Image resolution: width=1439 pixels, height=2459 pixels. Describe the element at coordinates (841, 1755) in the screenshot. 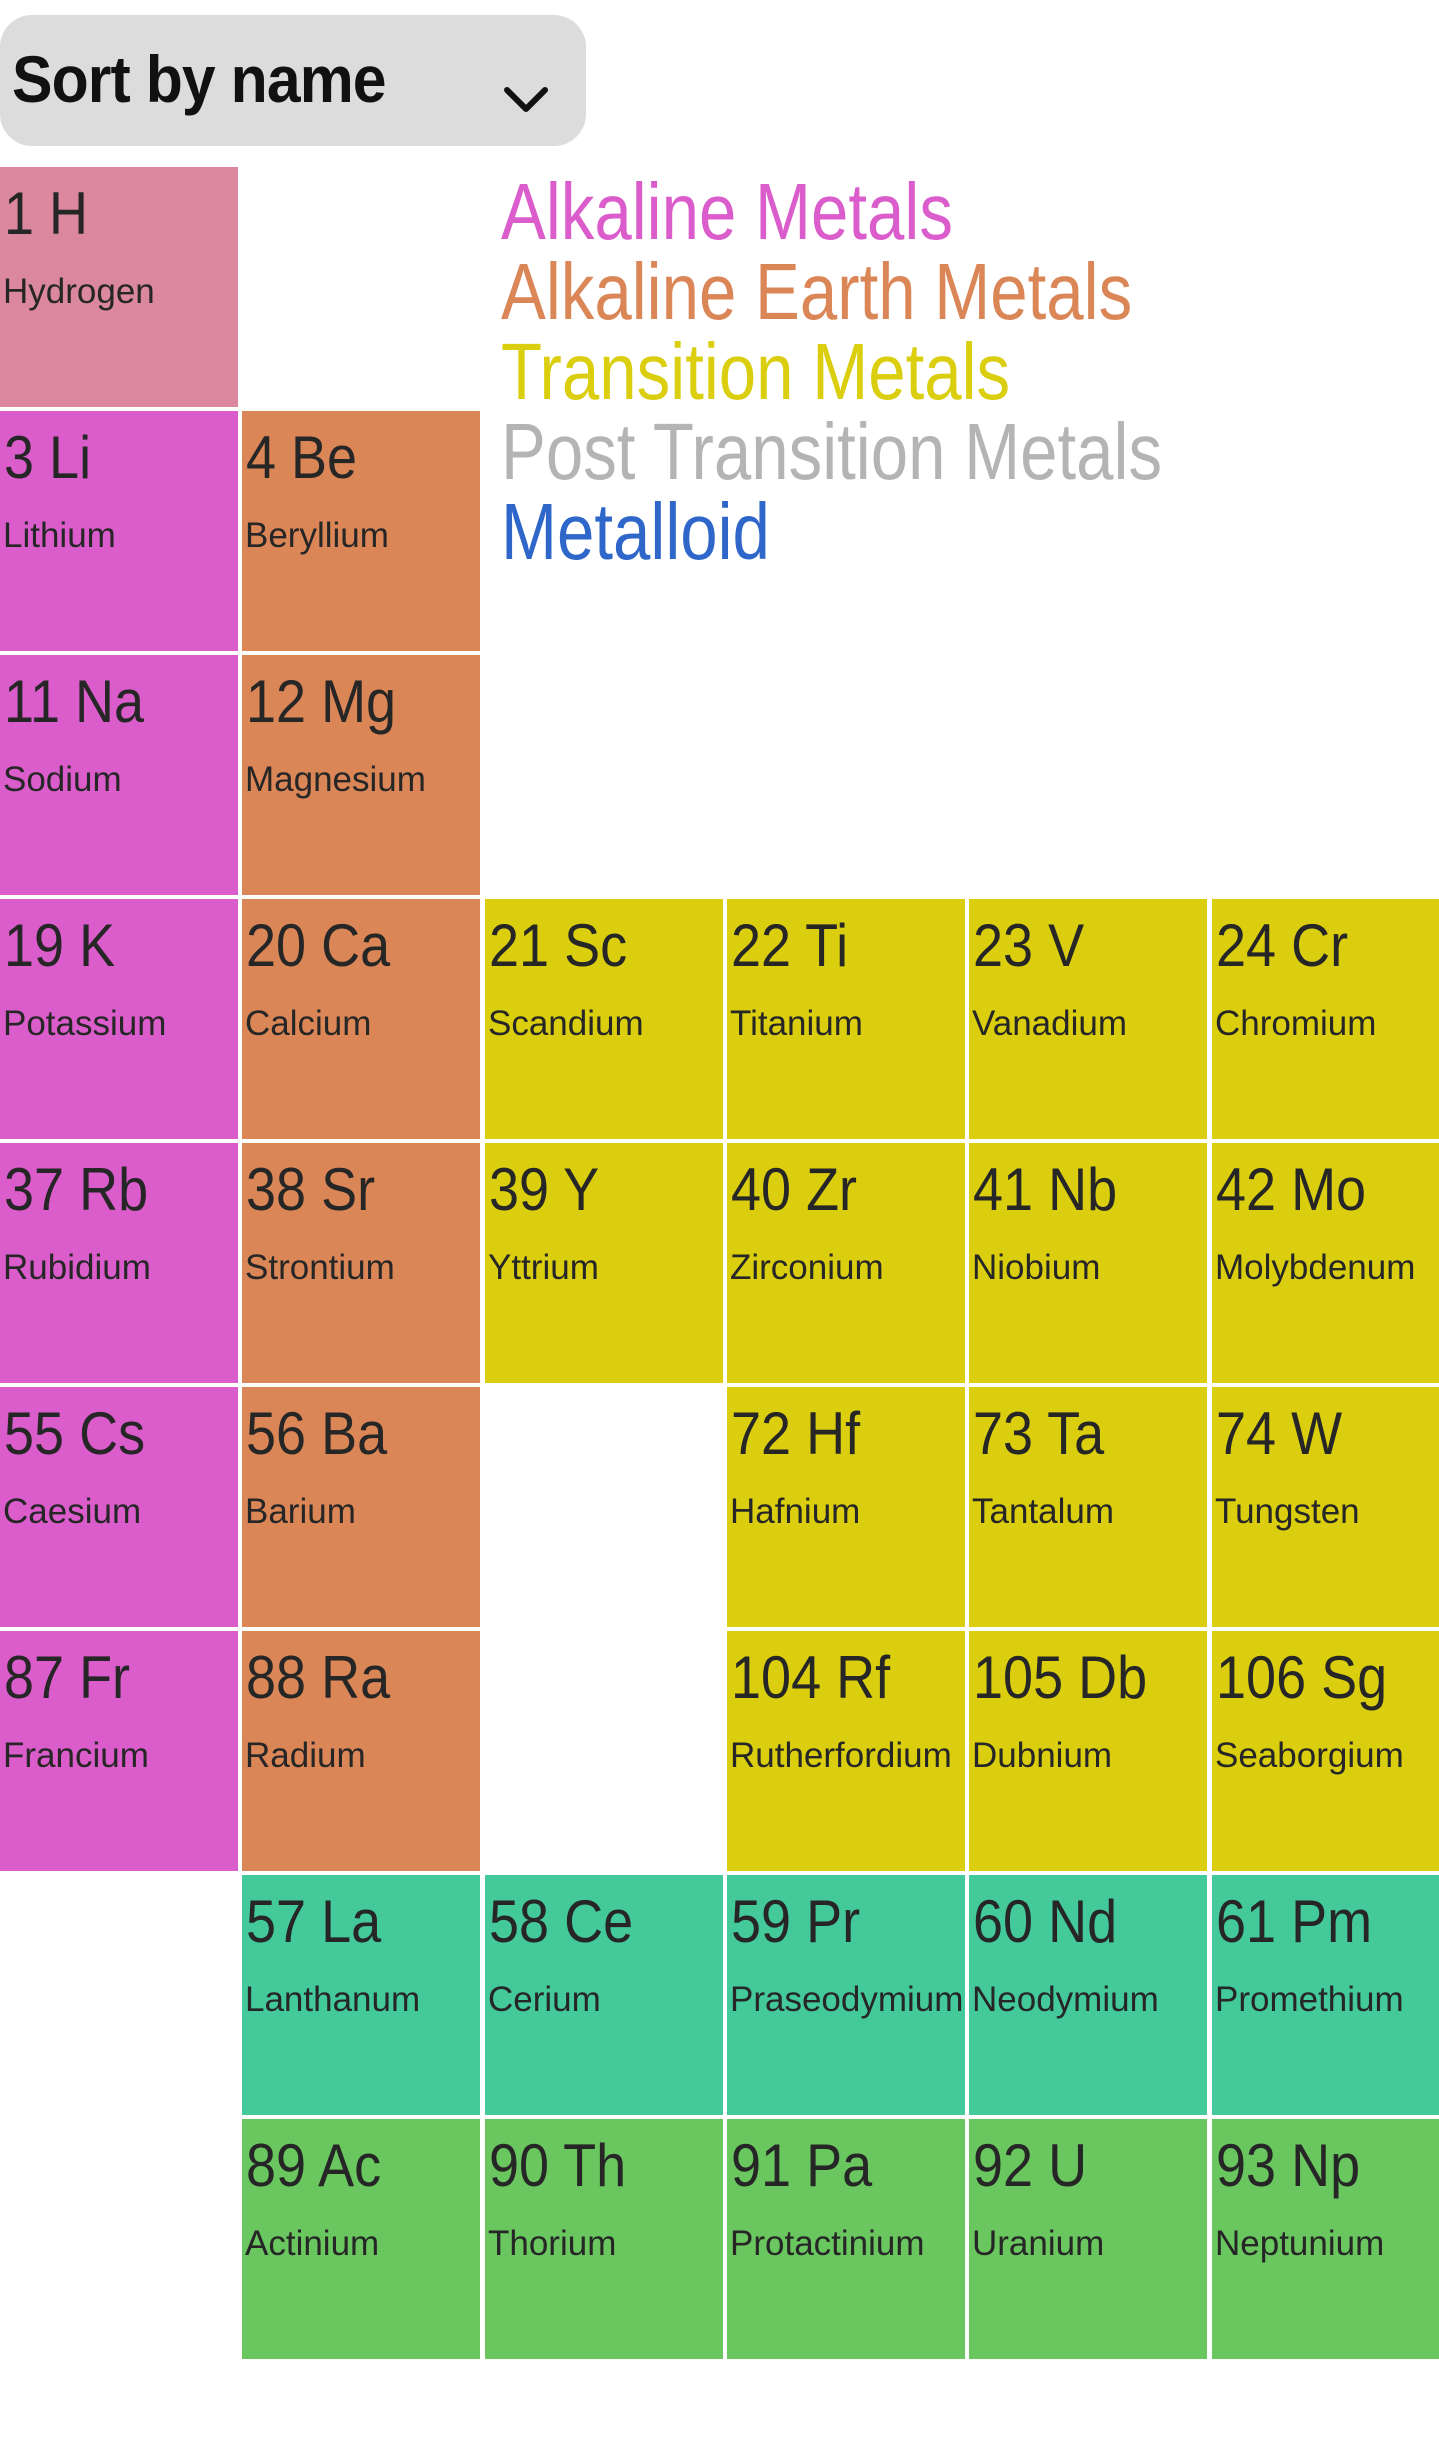

I see `element-name: Rutherfordium` at that location.